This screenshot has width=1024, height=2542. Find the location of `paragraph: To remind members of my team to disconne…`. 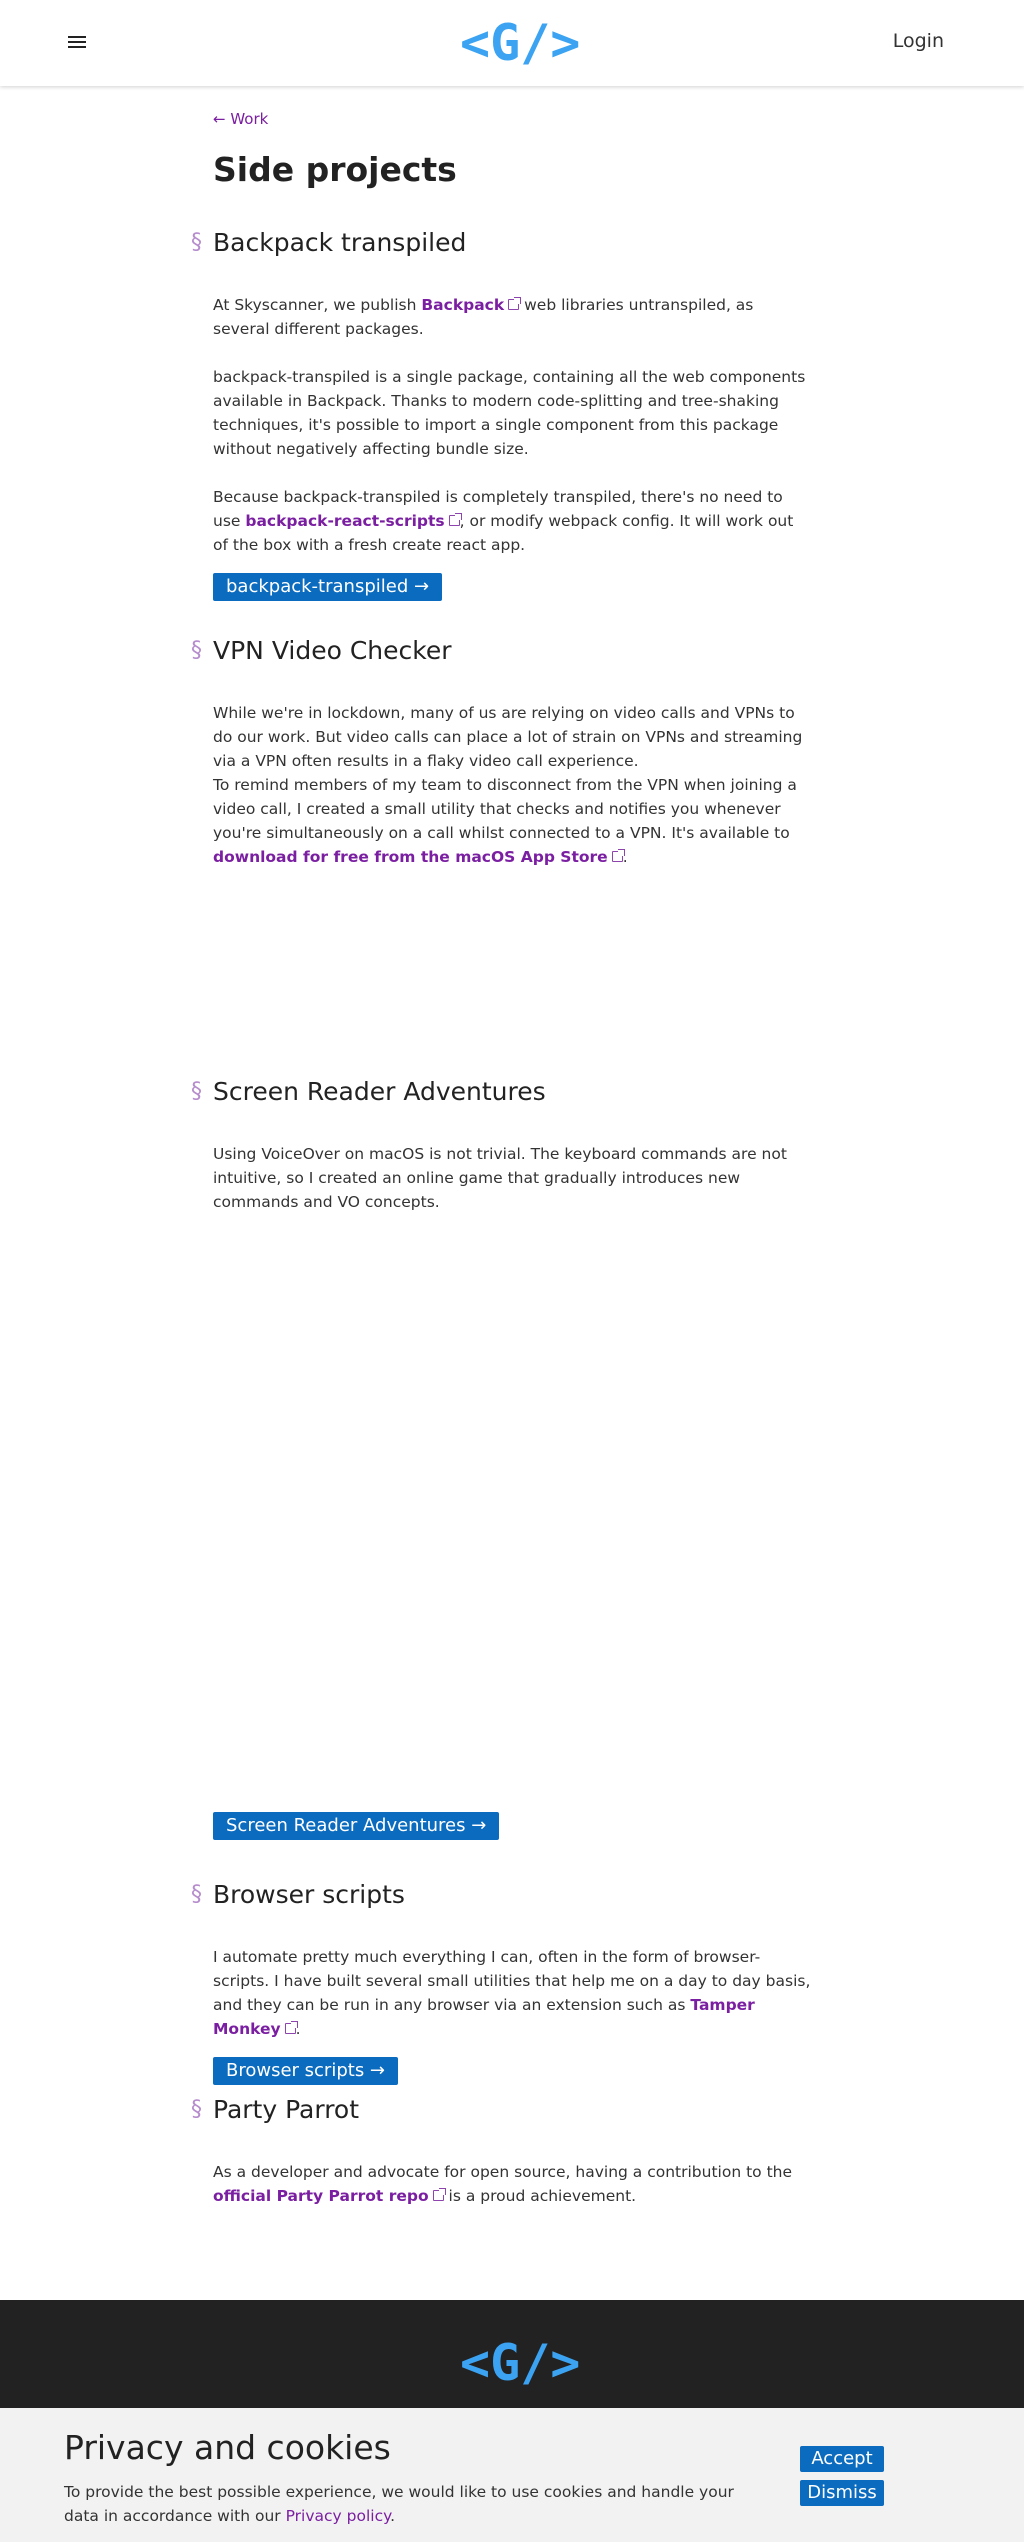

paragraph: To remind members of my team to disconne… is located at coordinates (513, 821).